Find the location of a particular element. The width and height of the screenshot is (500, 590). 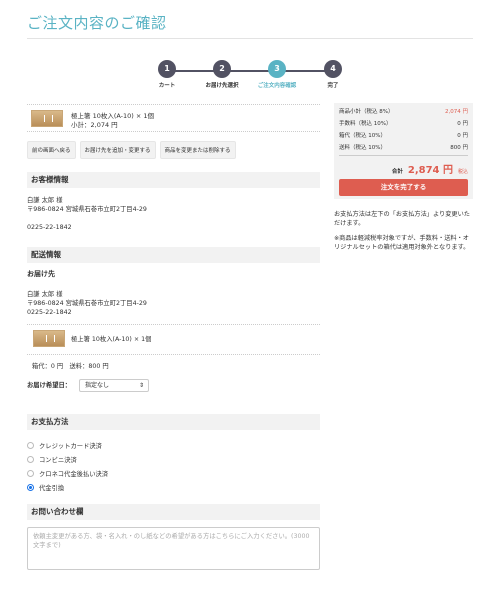

summary-label: 箱代（税込 10%） is located at coordinates (362, 136).